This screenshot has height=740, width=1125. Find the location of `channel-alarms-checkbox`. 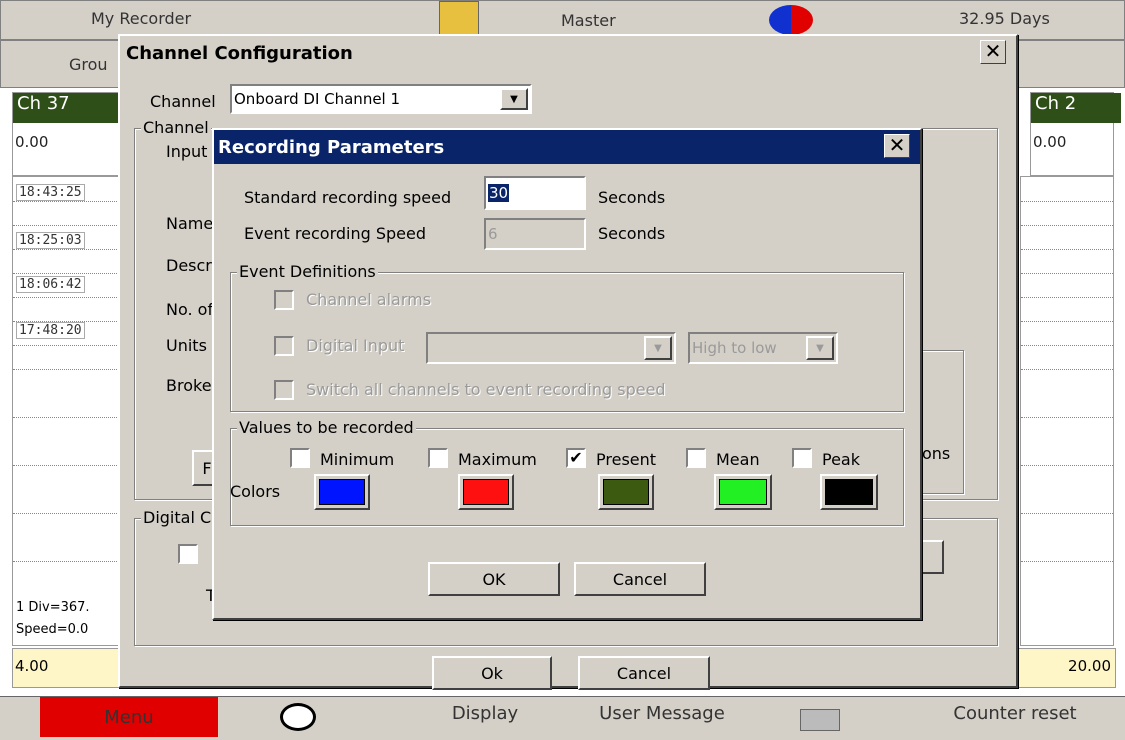

channel-alarms-checkbox is located at coordinates (284, 300).